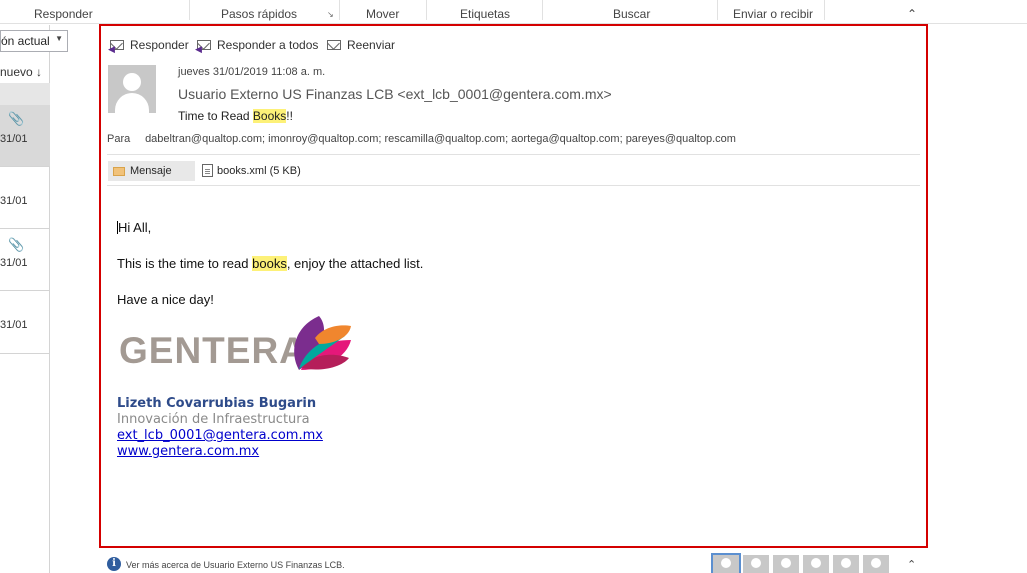 The width and height of the screenshot is (1027, 573). Describe the element at coordinates (119, 171) in the screenshot. I see `envelope-icon` at that location.